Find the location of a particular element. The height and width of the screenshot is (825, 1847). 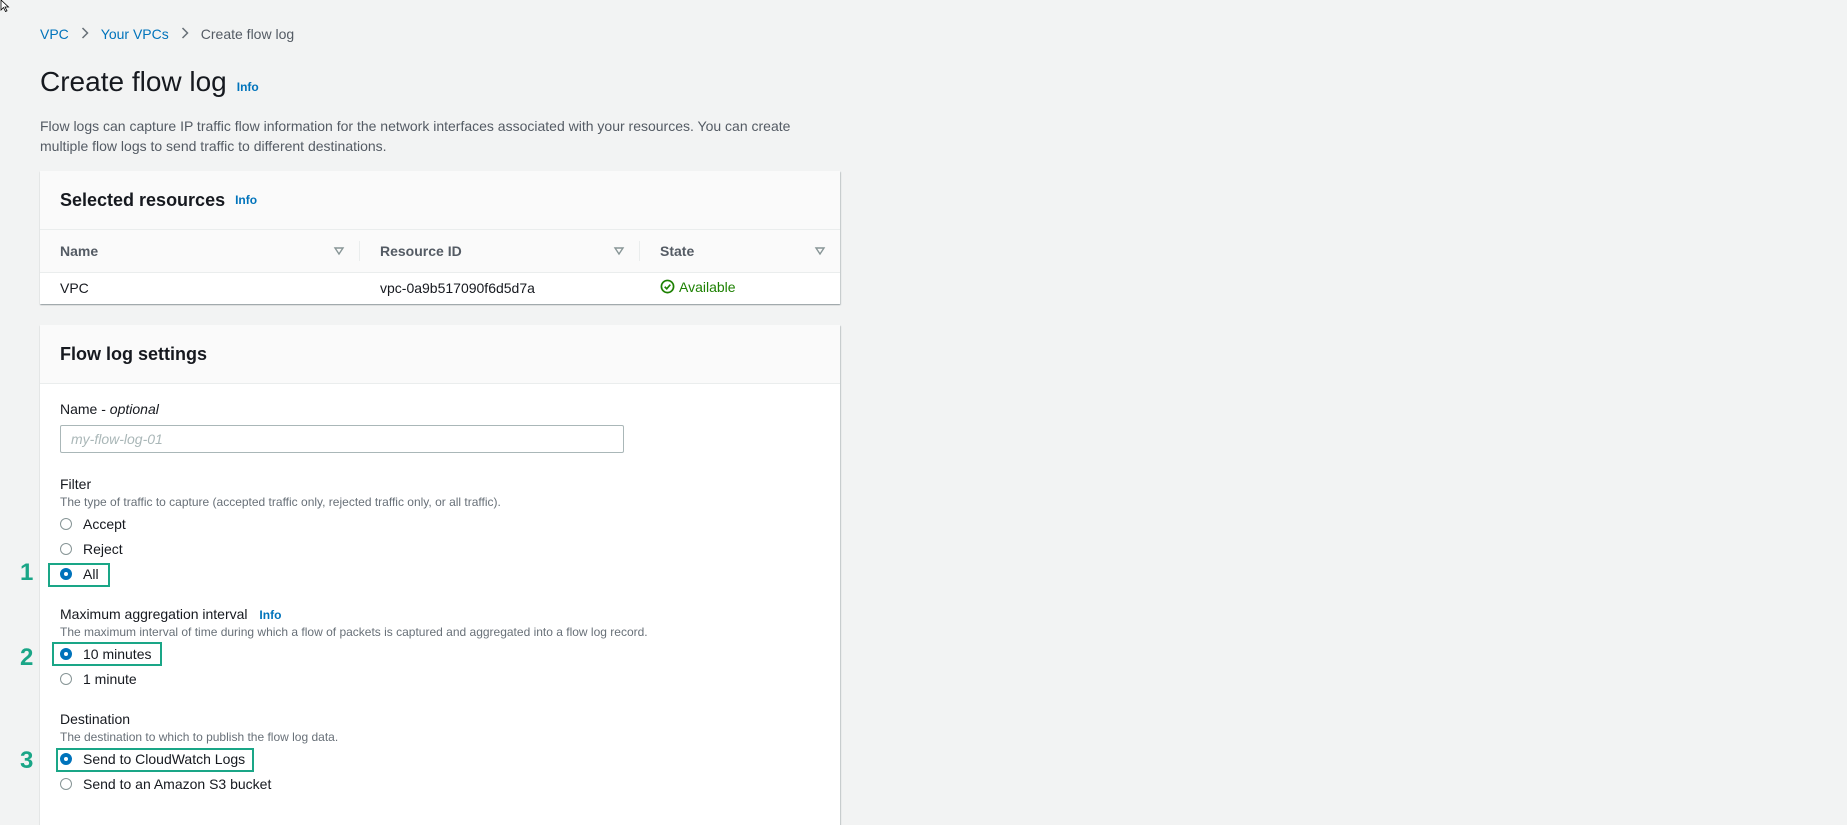

annotation-step-3: 3 is located at coordinates (27, 760).